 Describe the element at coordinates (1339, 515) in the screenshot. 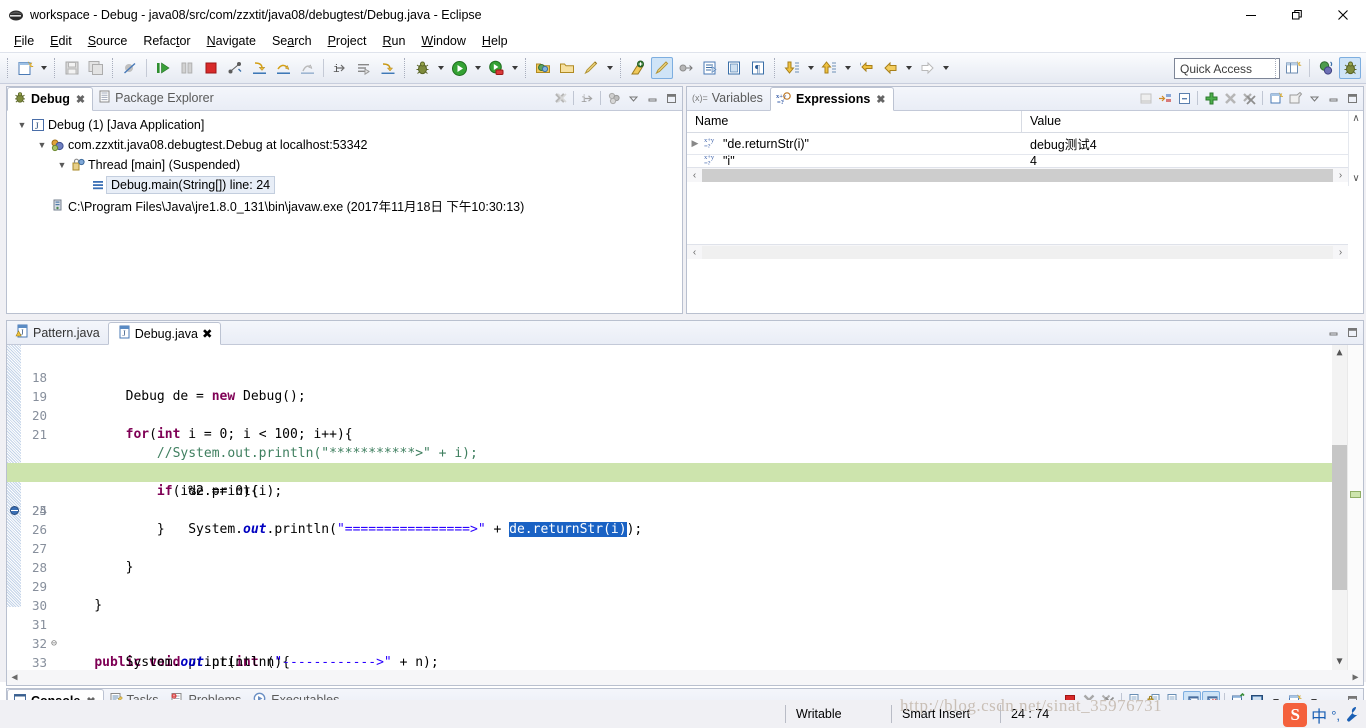

I see `editor-vscrollbar: ▲ ▼` at that location.